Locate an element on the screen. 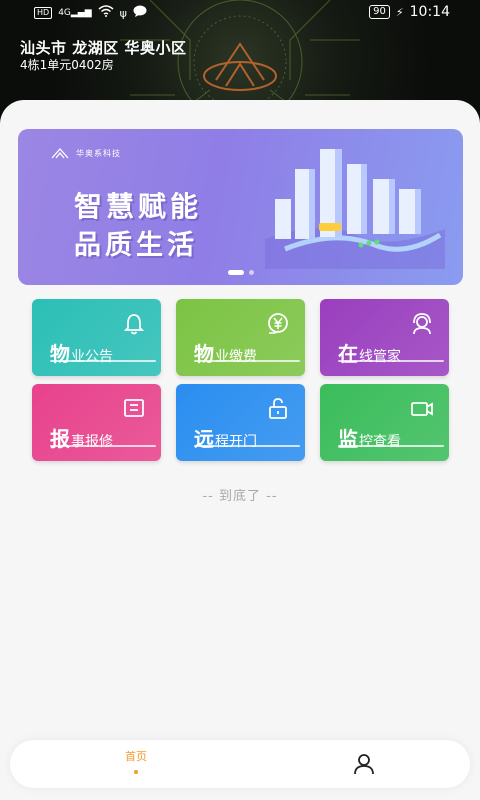 Image resolution: width=480 pixels, height=800 pixels. camera-icon is located at coordinates (422, 409).